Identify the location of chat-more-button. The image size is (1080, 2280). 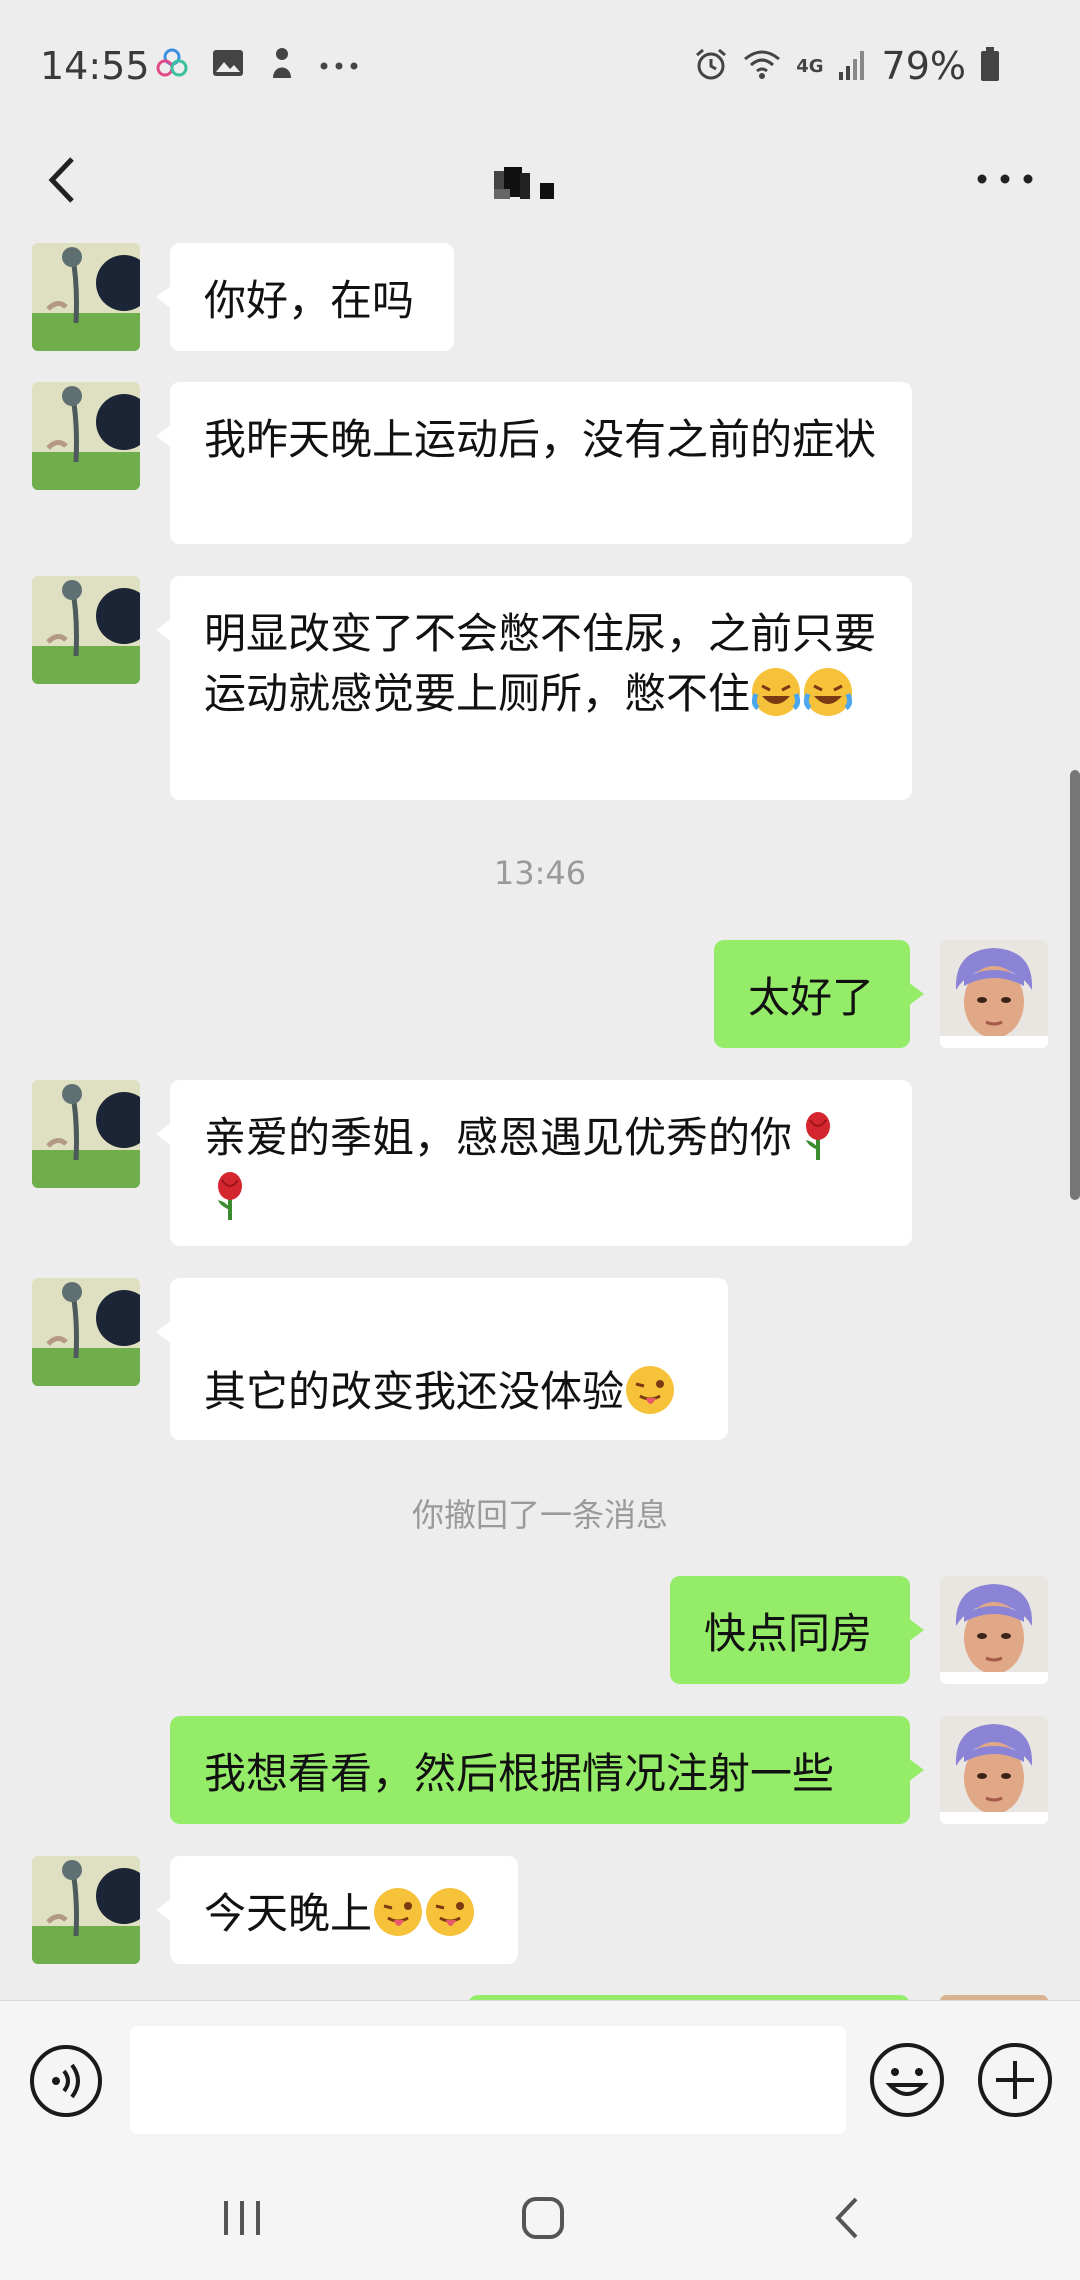
(1005, 179).